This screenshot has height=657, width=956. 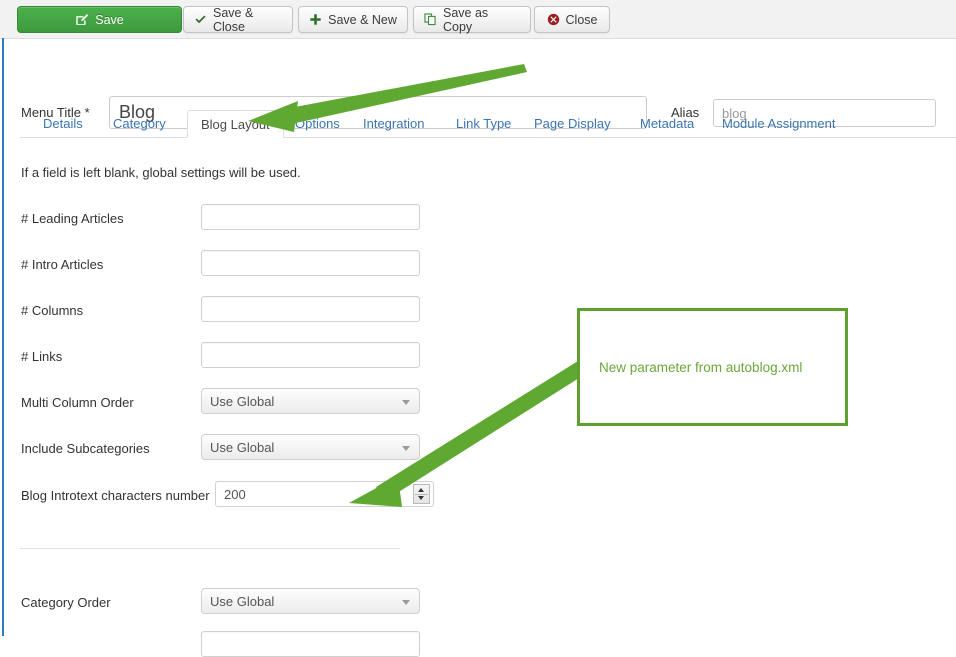 I want to click on annotation-callout-text: New parameter from autoblog.xml, so click(x=701, y=367).